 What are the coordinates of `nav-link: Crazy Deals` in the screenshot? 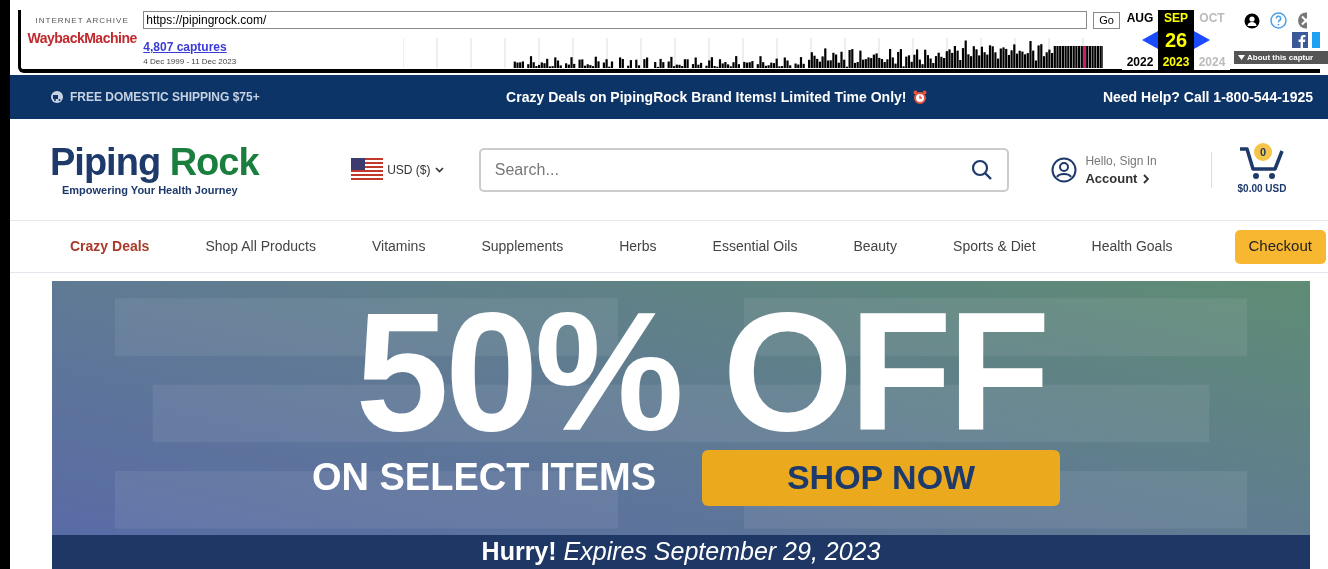 It's located at (110, 246).